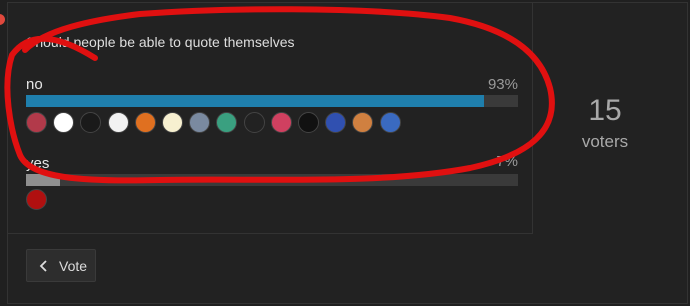  What do you see at coordinates (605, 110) in the screenshot?
I see `voters-count: 15` at bounding box center [605, 110].